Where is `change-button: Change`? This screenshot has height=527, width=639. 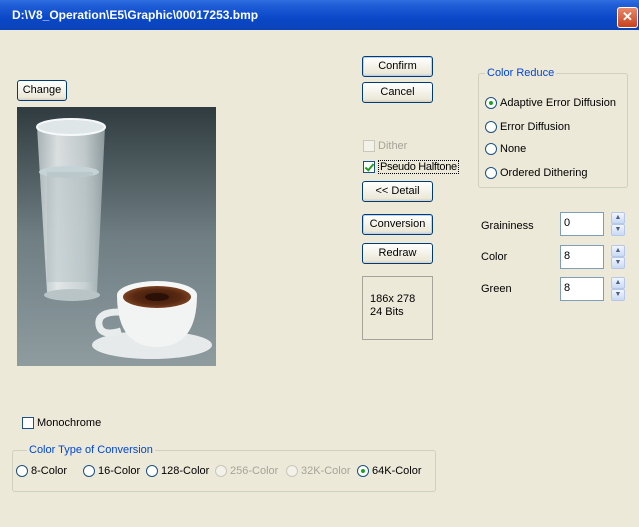 change-button: Change is located at coordinates (42, 90).